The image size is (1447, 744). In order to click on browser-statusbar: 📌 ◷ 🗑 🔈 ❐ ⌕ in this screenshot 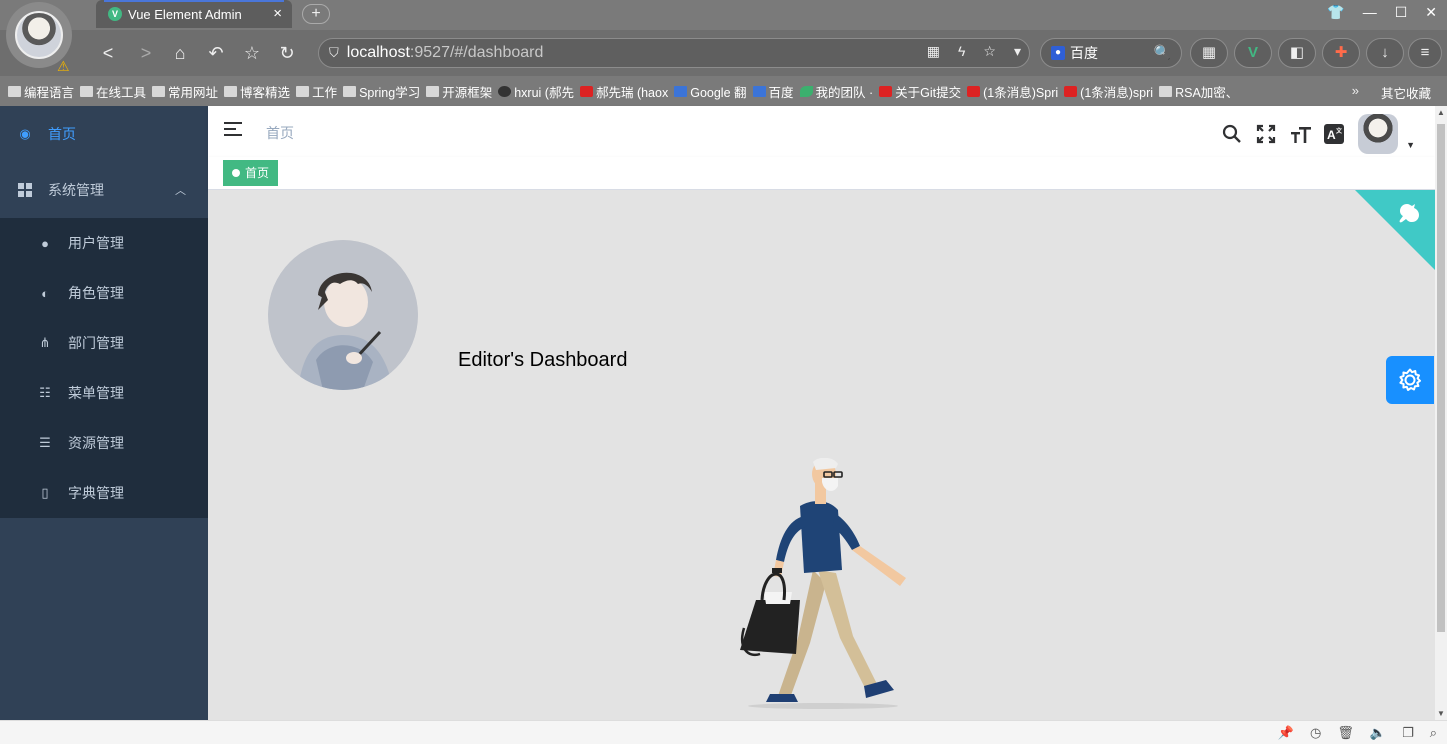, I will do `click(723, 732)`.